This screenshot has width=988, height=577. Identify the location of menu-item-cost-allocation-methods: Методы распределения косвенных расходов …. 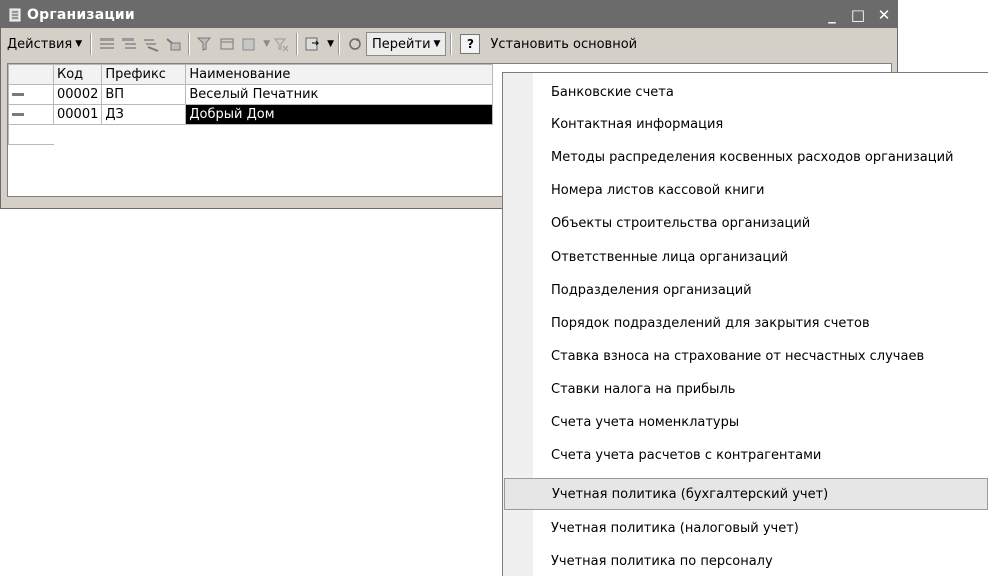
(746, 157).